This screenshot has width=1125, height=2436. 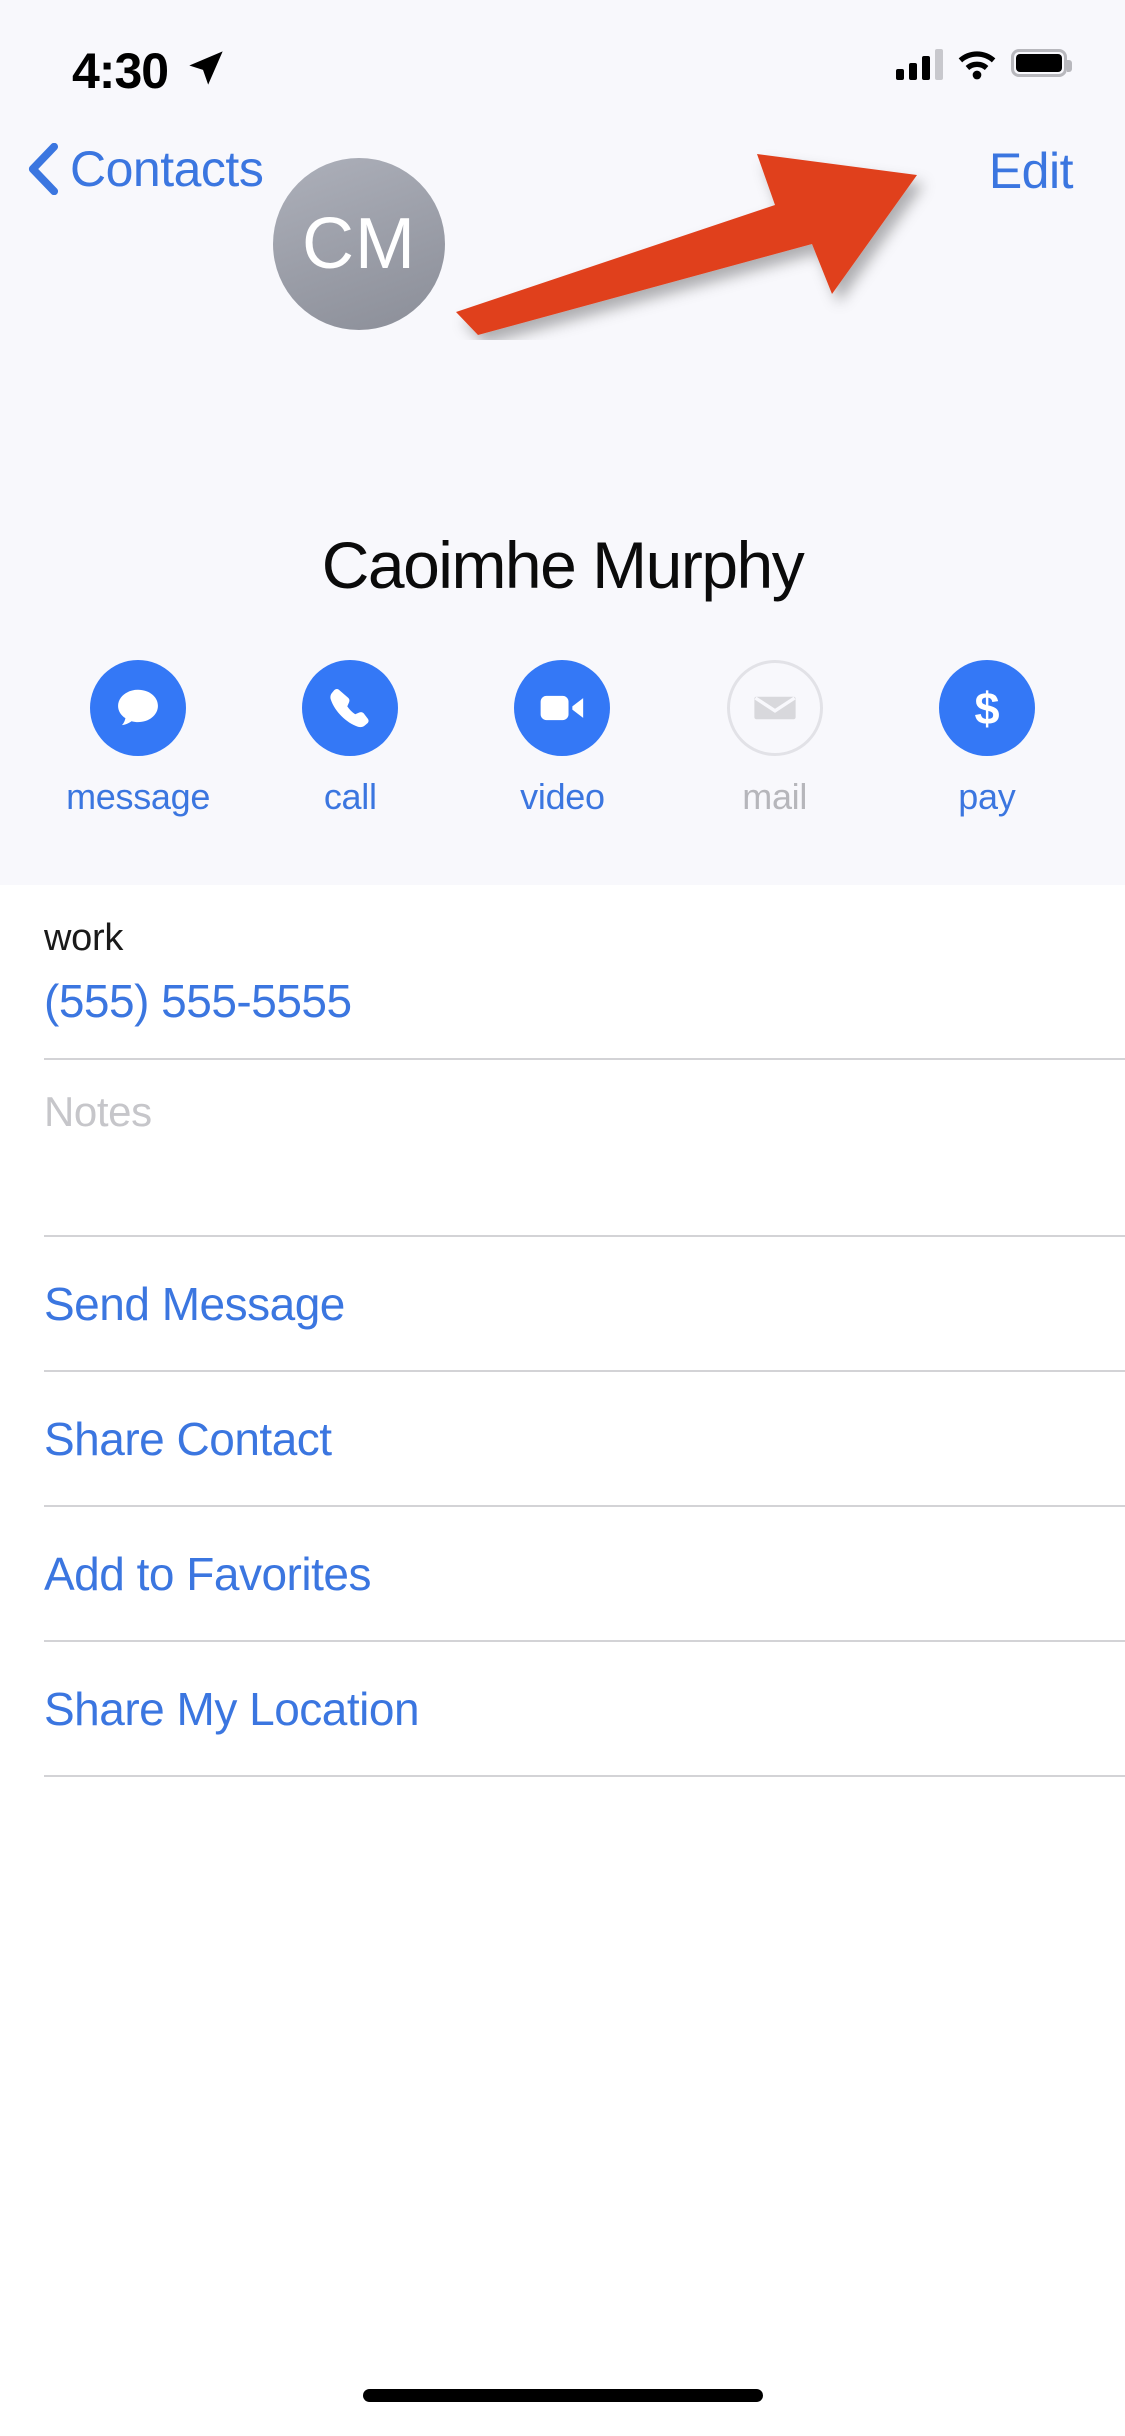 I want to click on chevron-left-icon, so click(x=43, y=169).